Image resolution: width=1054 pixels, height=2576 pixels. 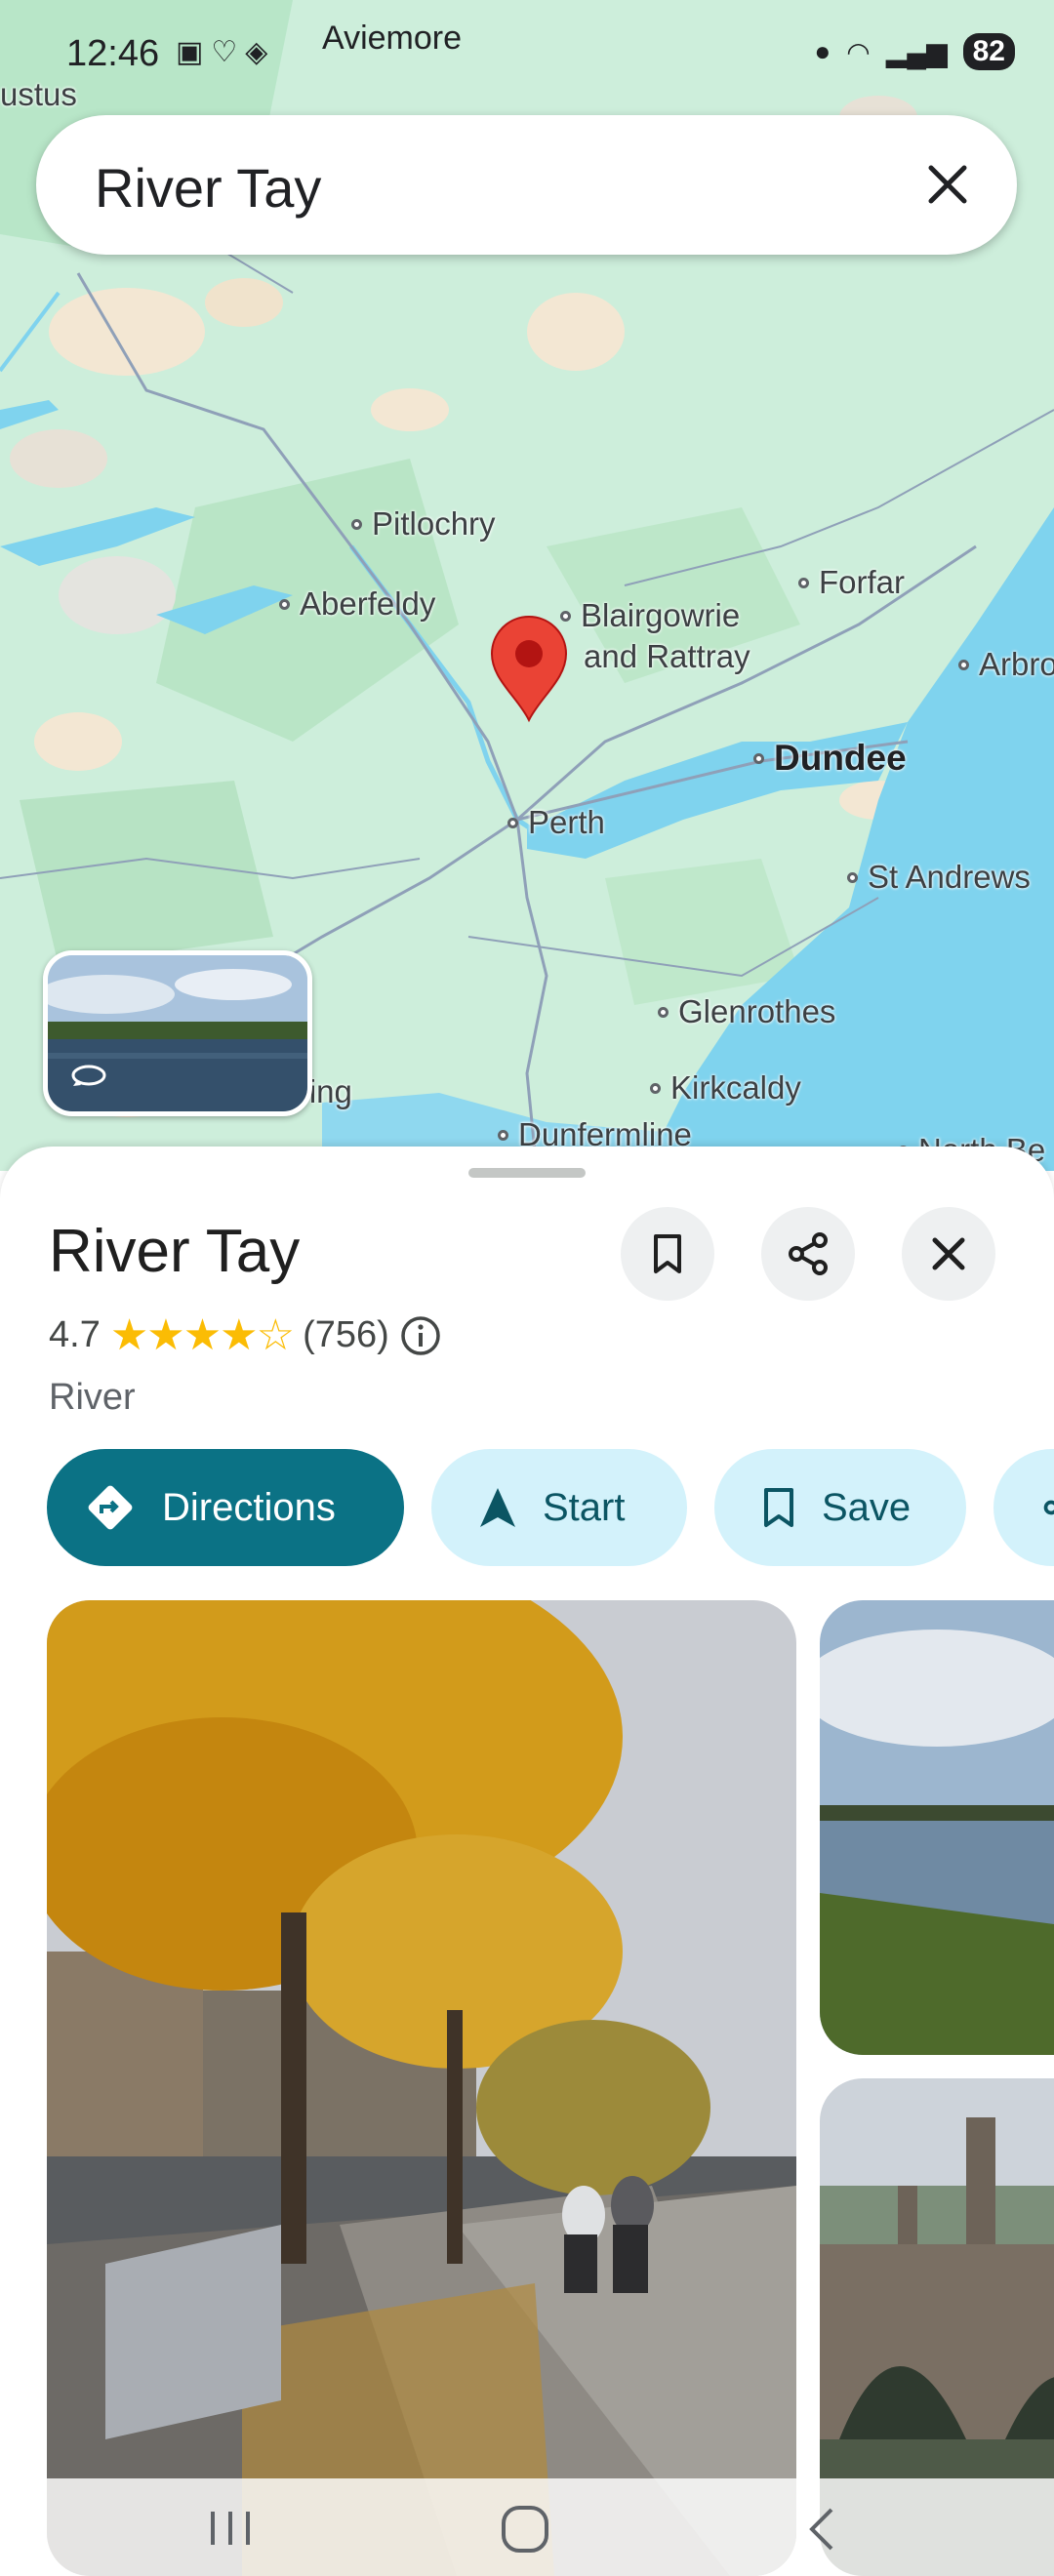 What do you see at coordinates (175, 1251) in the screenshot?
I see `place-title: River Tay` at bounding box center [175, 1251].